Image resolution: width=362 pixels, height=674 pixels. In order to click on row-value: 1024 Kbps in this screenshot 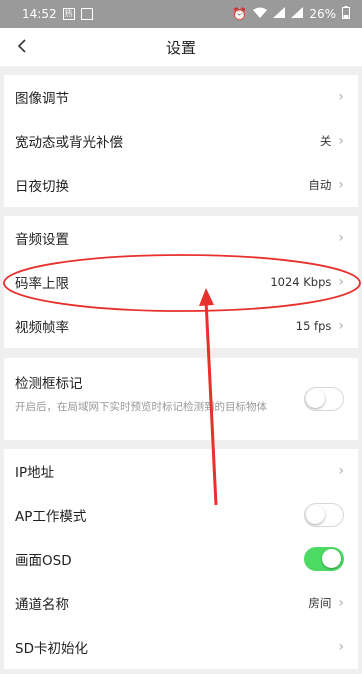, I will do `click(301, 282)`.